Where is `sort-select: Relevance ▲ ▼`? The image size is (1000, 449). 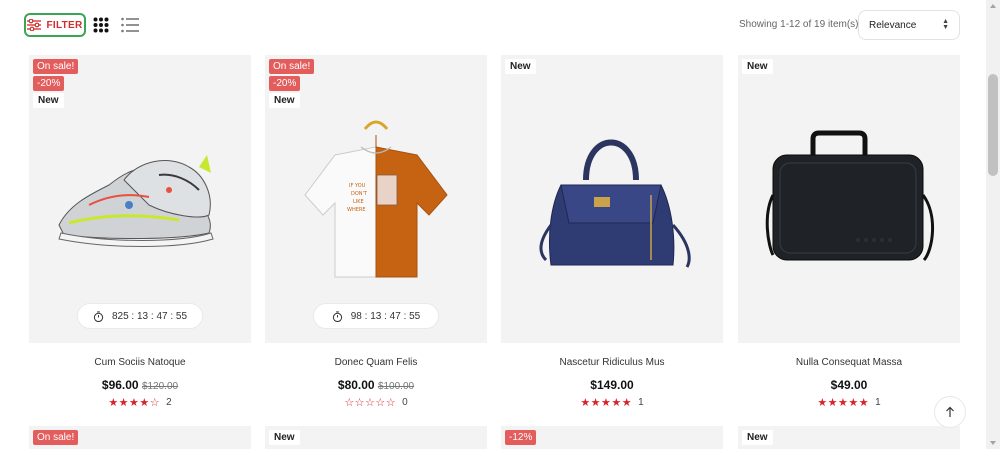 sort-select: Relevance ▲ ▼ is located at coordinates (909, 25).